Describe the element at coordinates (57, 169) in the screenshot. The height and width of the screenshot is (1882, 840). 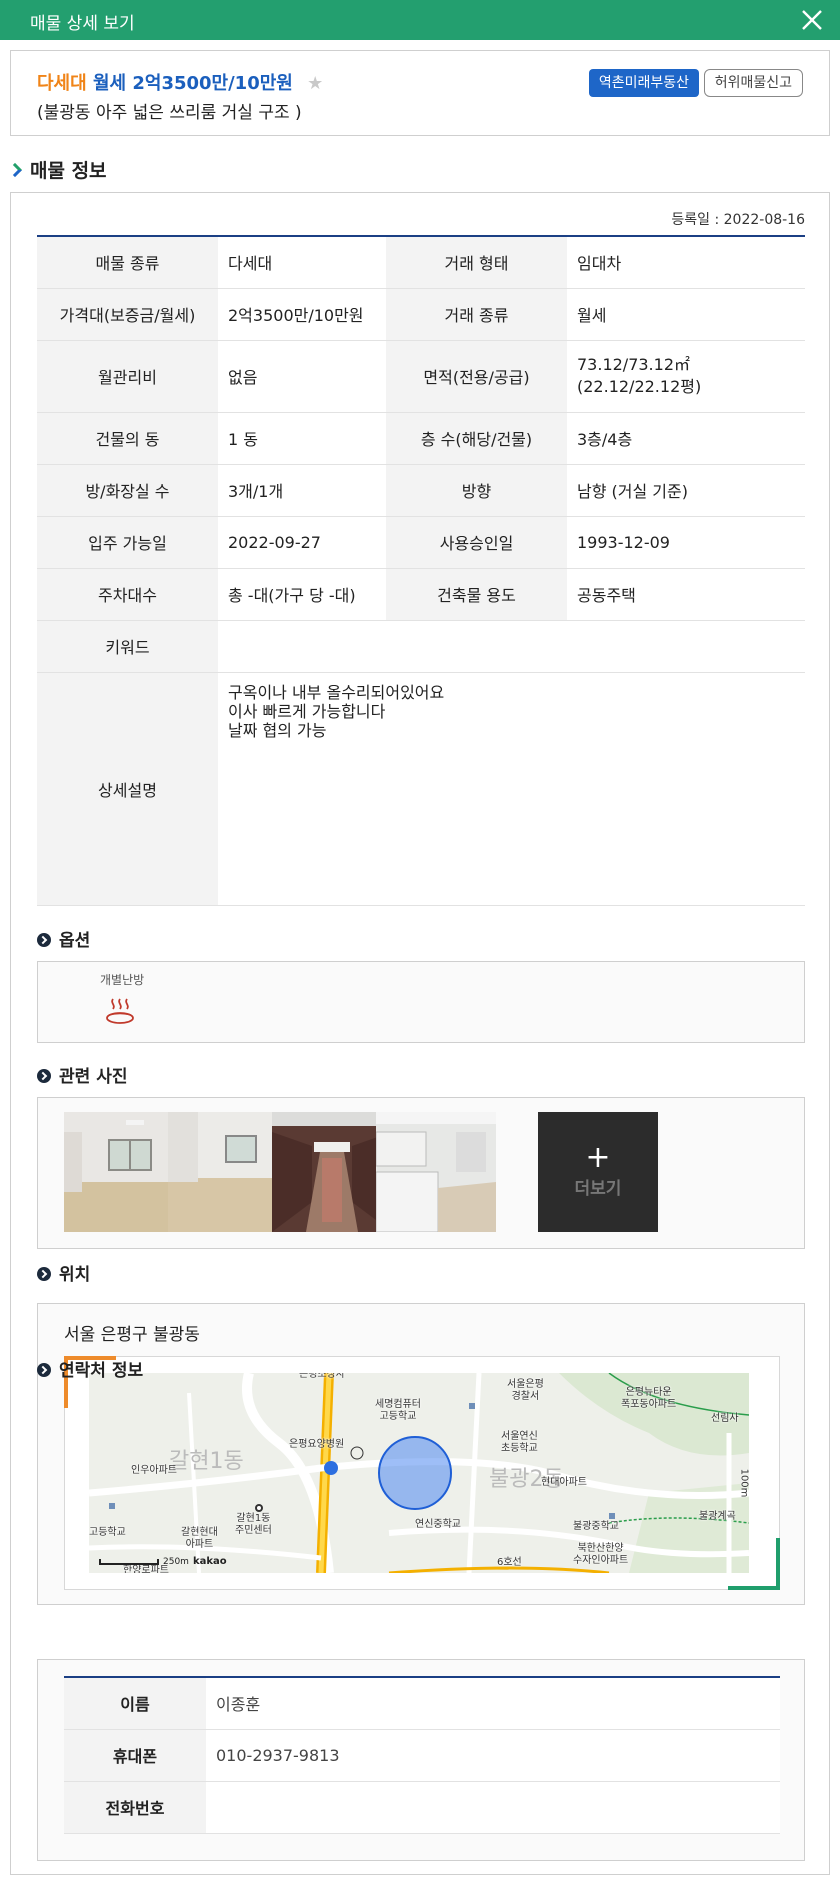
I see `section-title: 매물 정보` at that location.